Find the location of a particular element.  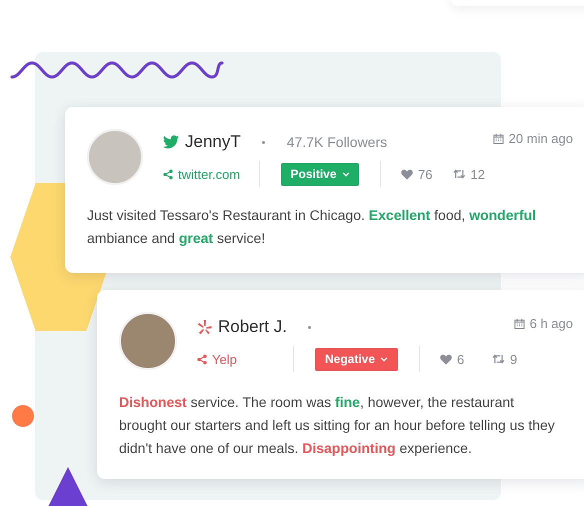

repost-count: 12 is located at coordinates (477, 174).